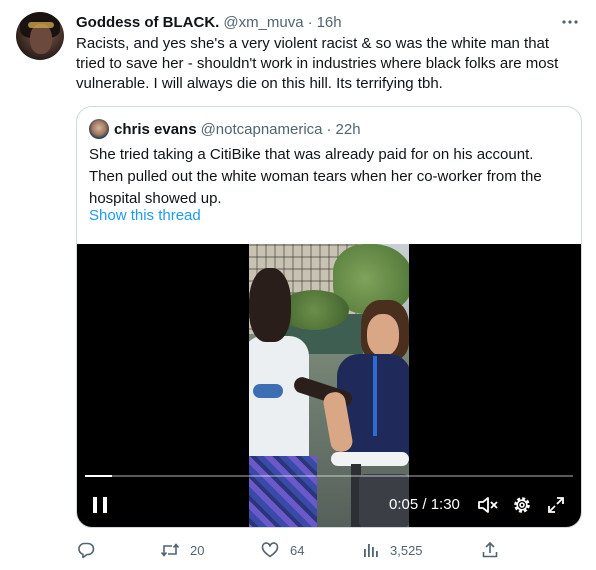 This screenshot has width=596, height=570. I want to click on ellipsis-icon, so click(570, 22).